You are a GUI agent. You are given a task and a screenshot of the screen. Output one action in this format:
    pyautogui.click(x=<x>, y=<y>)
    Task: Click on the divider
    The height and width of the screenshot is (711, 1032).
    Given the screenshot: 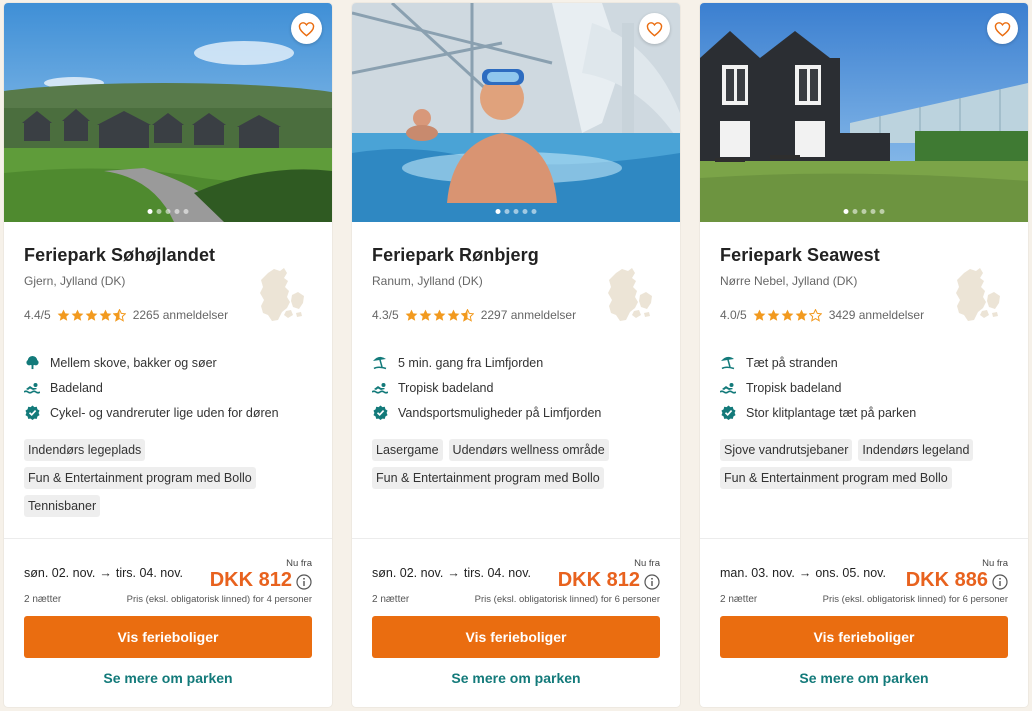 What is the action you would take?
    pyautogui.click(x=864, y=538)
    